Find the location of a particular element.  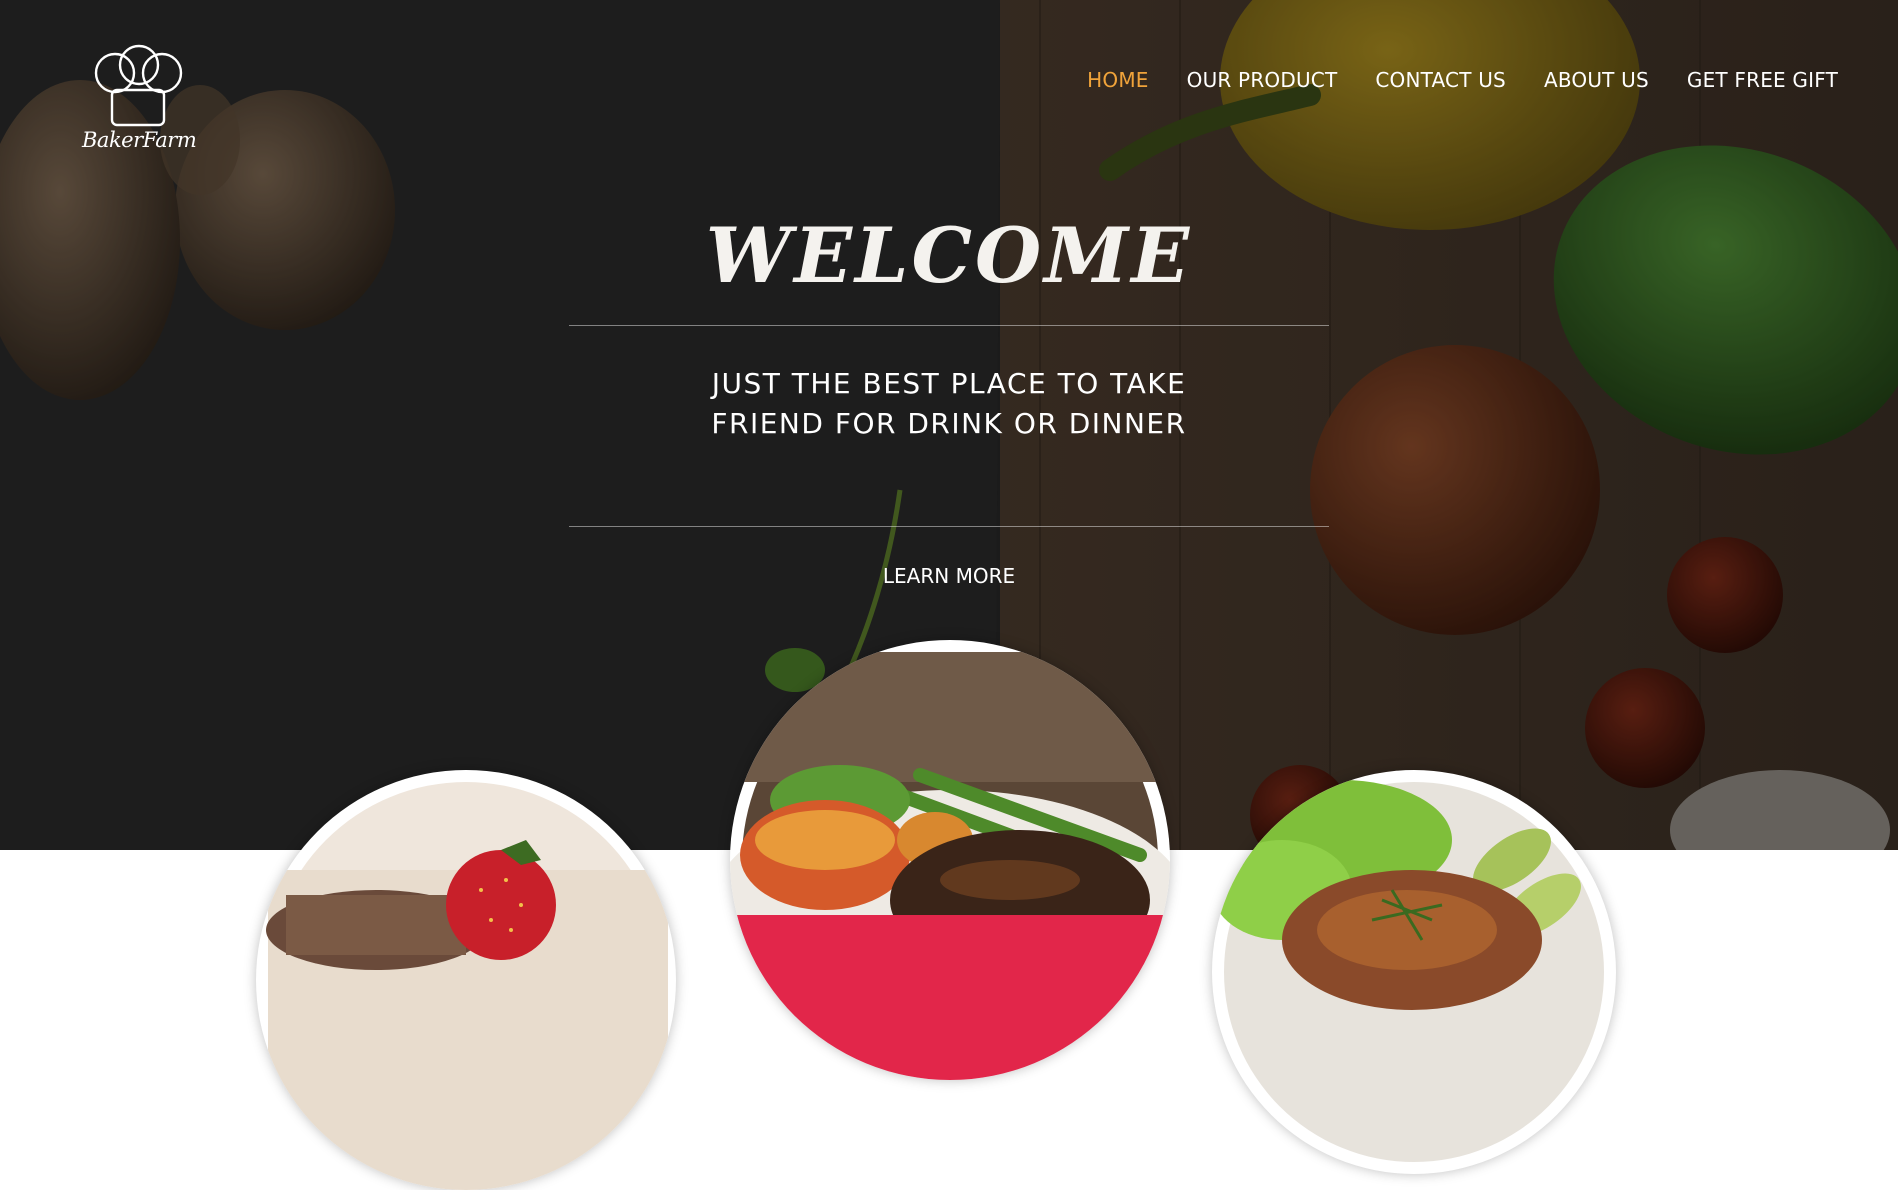

nav-item-contact-us: CONTACT US is located at coordinates (1440, 80).